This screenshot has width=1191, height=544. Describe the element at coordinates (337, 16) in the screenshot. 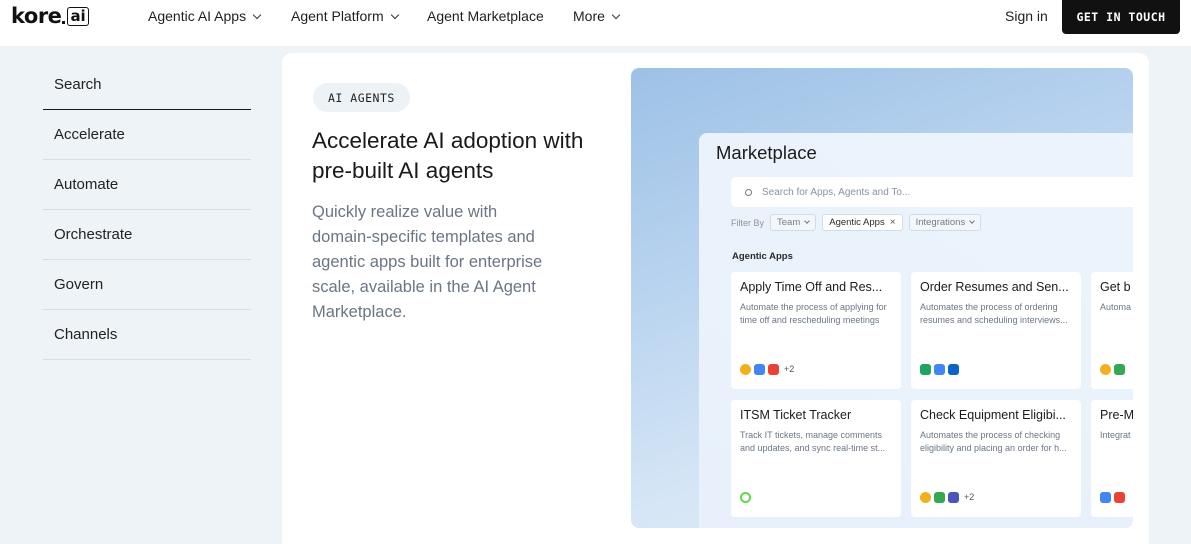

I see `nav-label: Agent Platform` at that location.